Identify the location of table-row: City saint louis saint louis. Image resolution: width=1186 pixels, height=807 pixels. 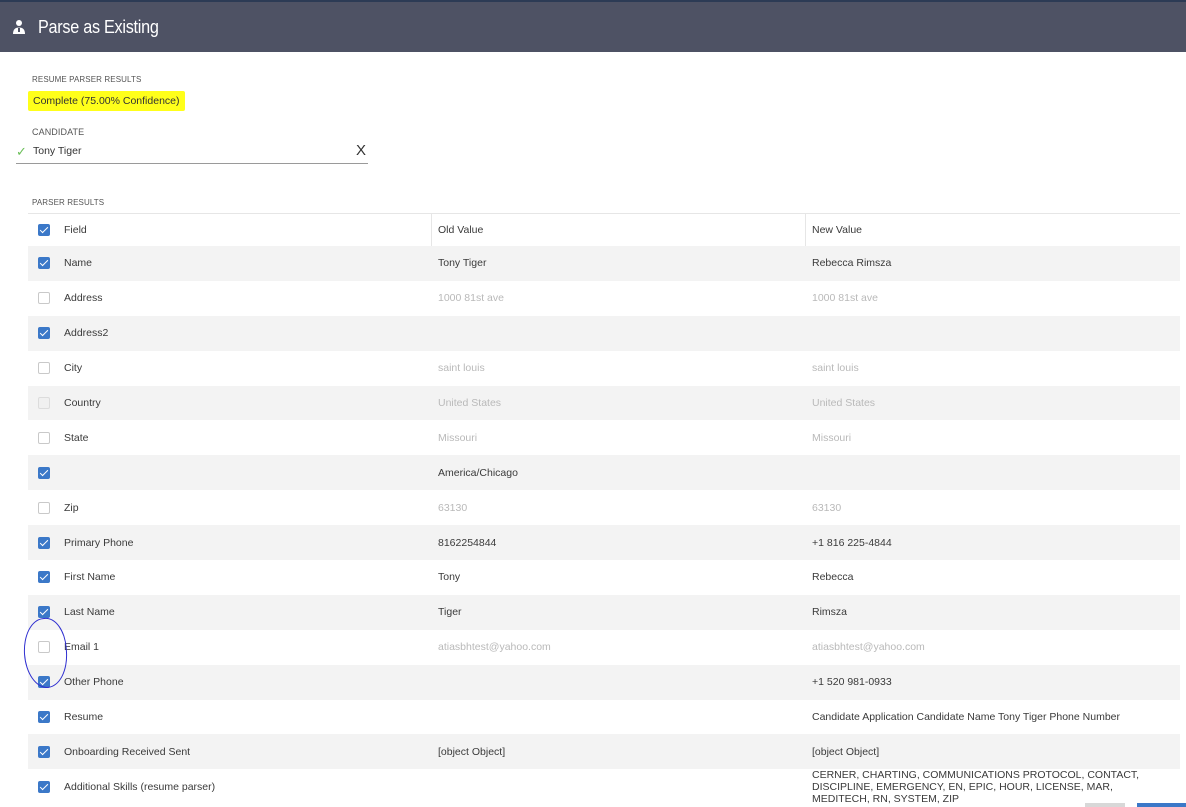
(604, 368).